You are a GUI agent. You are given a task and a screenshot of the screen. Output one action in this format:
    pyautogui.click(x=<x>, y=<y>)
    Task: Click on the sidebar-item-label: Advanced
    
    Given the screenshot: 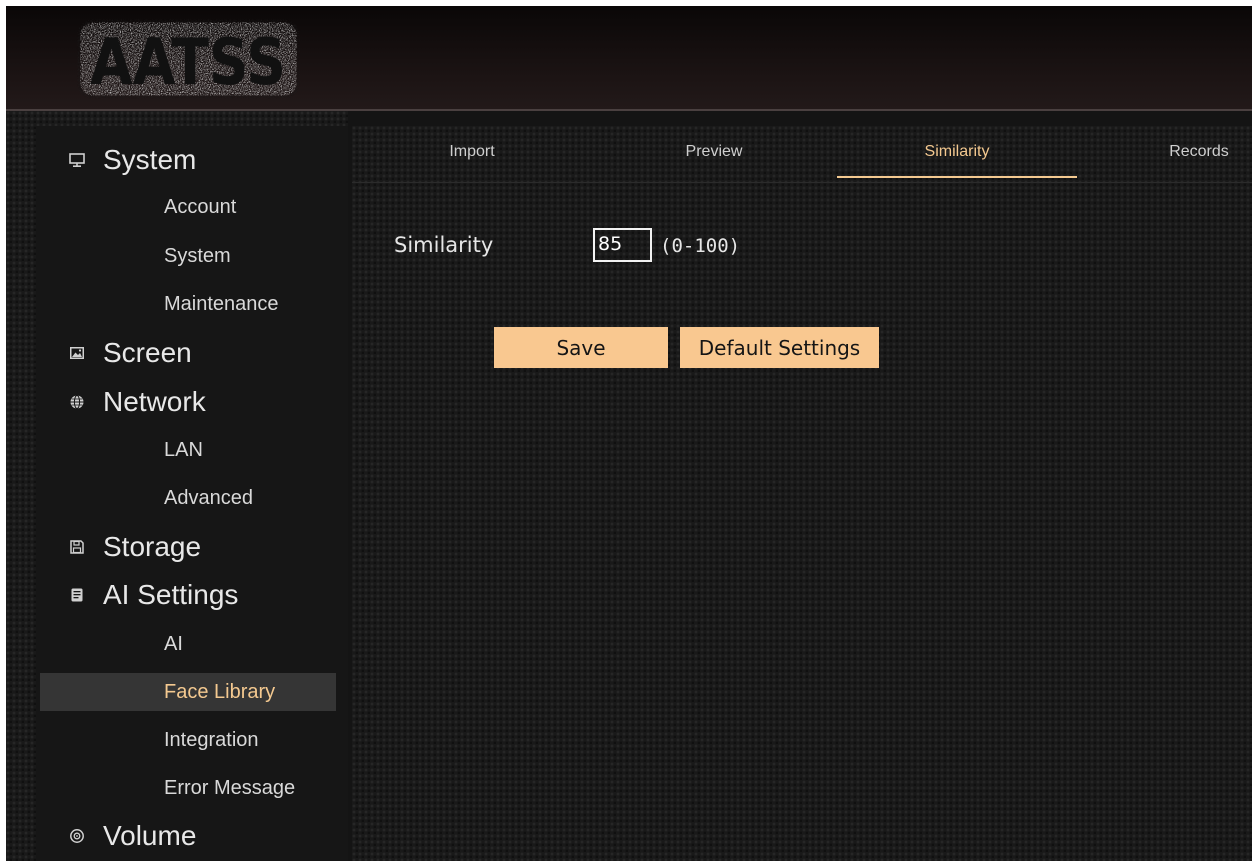 What is the action you would take?
    pyautogui.click(x=208, y=497)
    